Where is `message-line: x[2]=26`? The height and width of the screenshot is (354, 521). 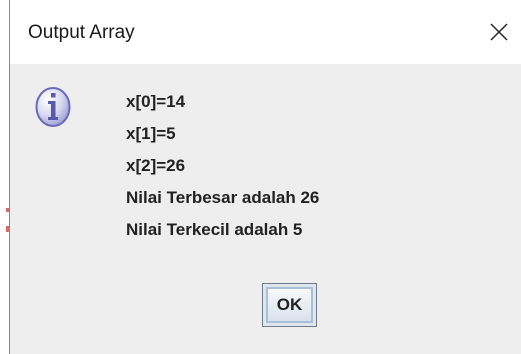 message-line: x[2]=26 is located at coordinates (156, 165).